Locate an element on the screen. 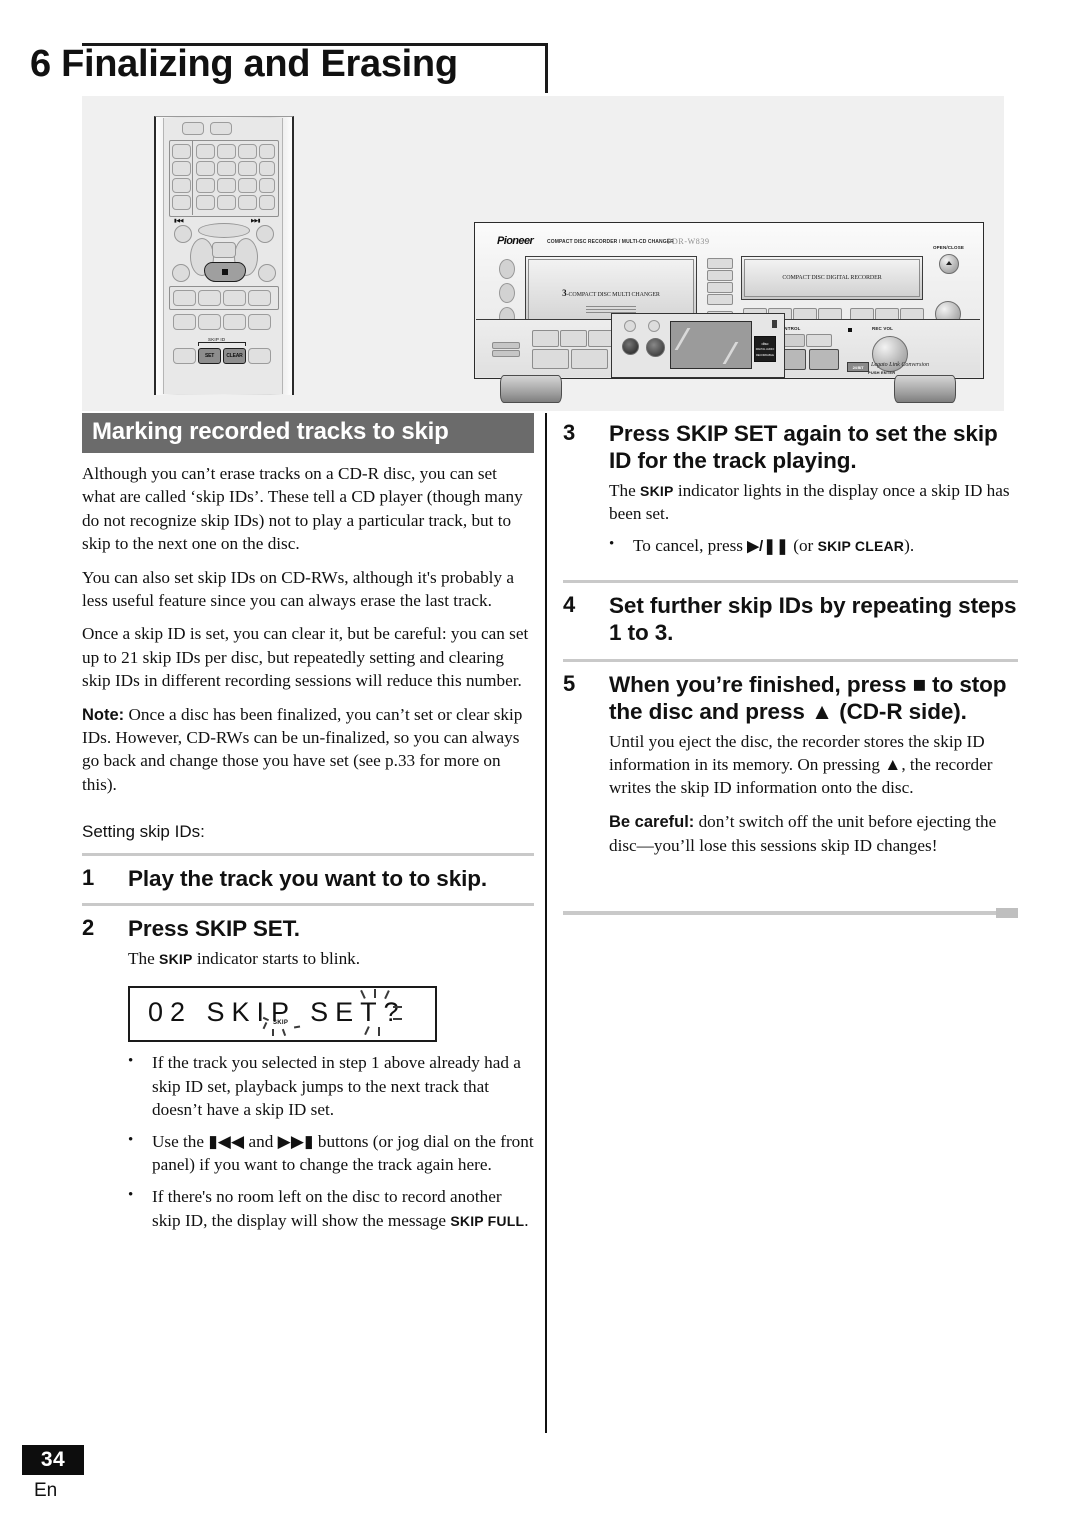 The height and width of the screenshot is (1526, 1080). step-rule is located at coordinates (790, 660).